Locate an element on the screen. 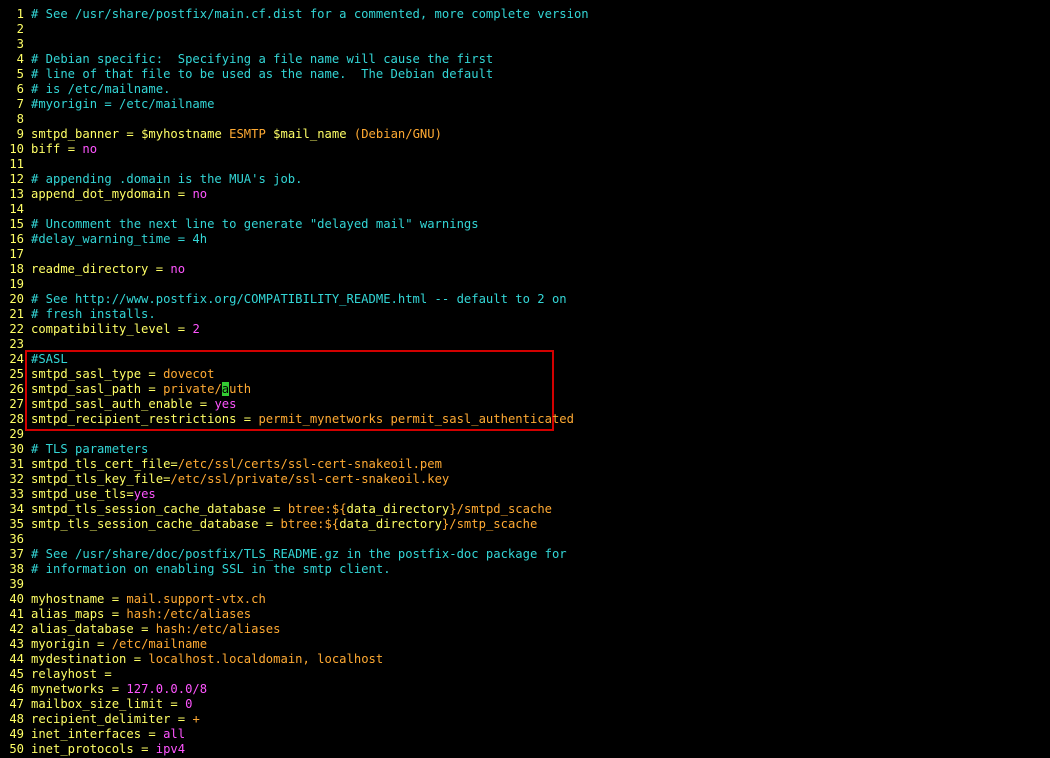 Image resolution: width=1050 pixels, height=758 pixels. code-line: 12 # appending .domain is the MUA's job. is located at coordinates (151, 179).